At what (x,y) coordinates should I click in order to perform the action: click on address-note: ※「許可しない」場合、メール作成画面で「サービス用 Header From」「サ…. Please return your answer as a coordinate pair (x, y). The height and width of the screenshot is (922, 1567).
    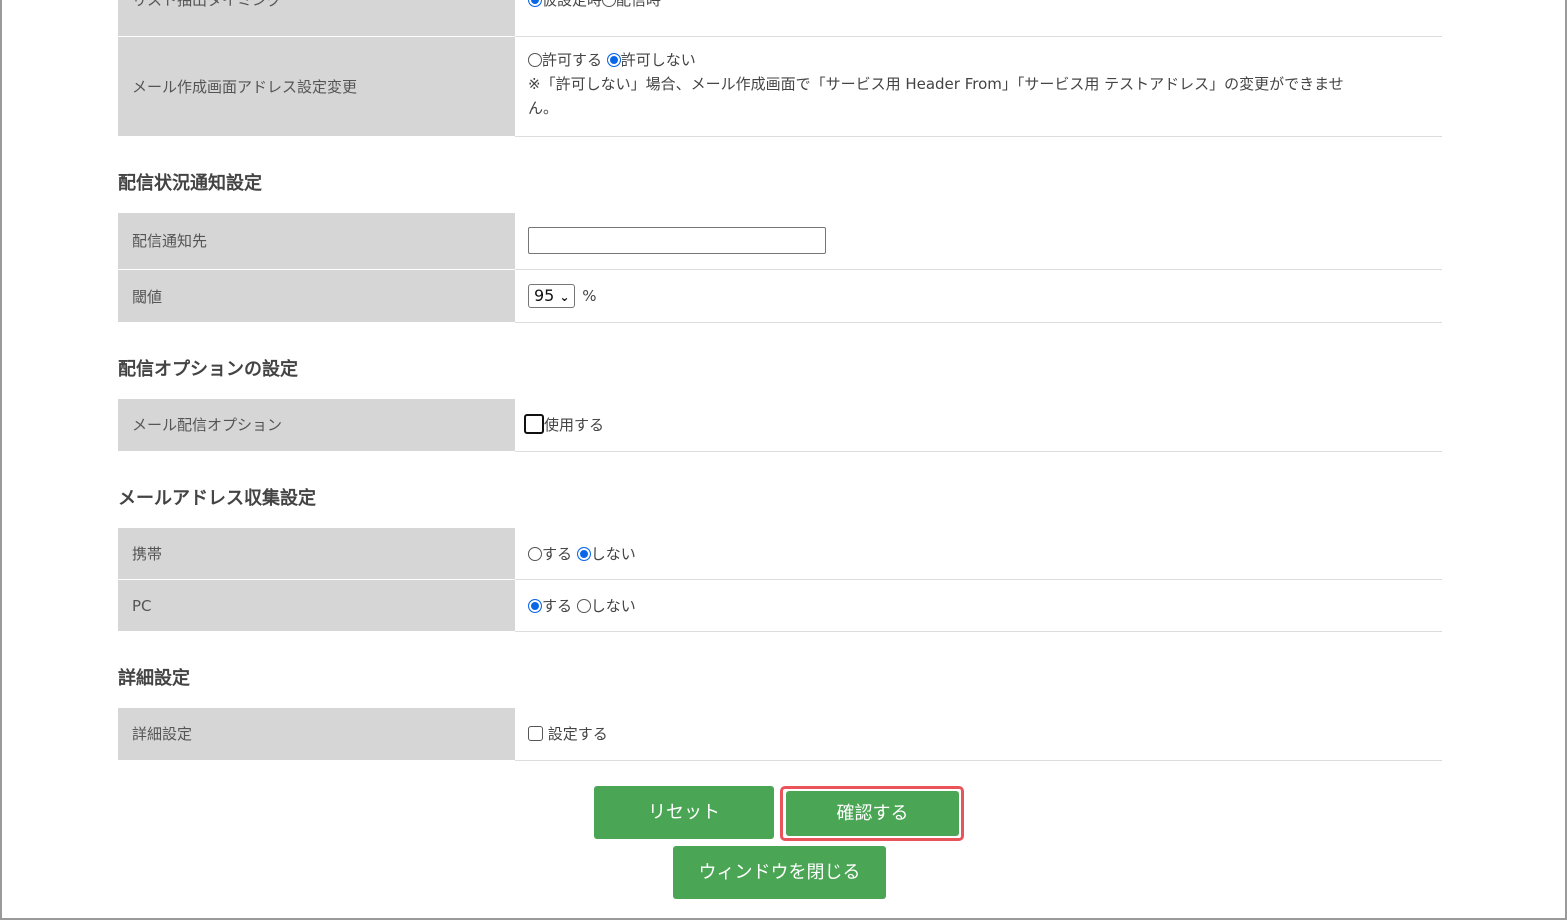
    Looking at the image, I should click on (936, 83).